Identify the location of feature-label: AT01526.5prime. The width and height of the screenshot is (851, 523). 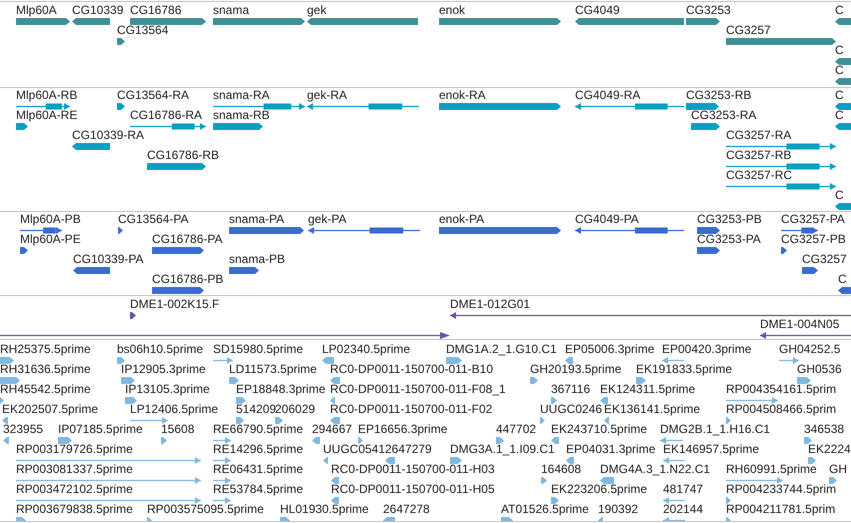
(545, 509).